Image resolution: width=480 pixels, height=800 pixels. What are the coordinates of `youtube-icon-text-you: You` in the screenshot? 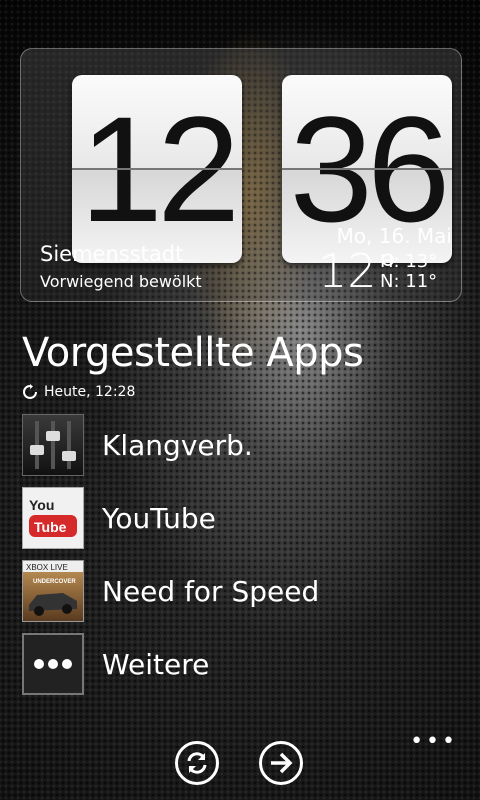 It's located at (41, 505).